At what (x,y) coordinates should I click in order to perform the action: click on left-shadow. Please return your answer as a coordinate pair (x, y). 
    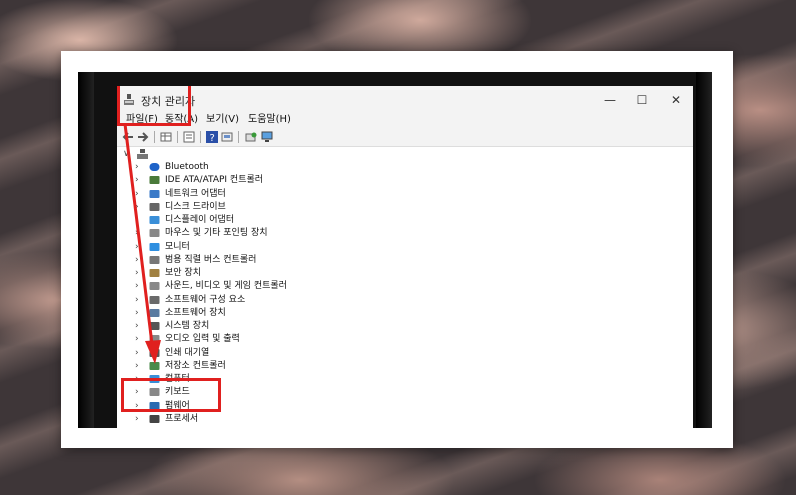
    Looking at the image, I should click on (86, 250).